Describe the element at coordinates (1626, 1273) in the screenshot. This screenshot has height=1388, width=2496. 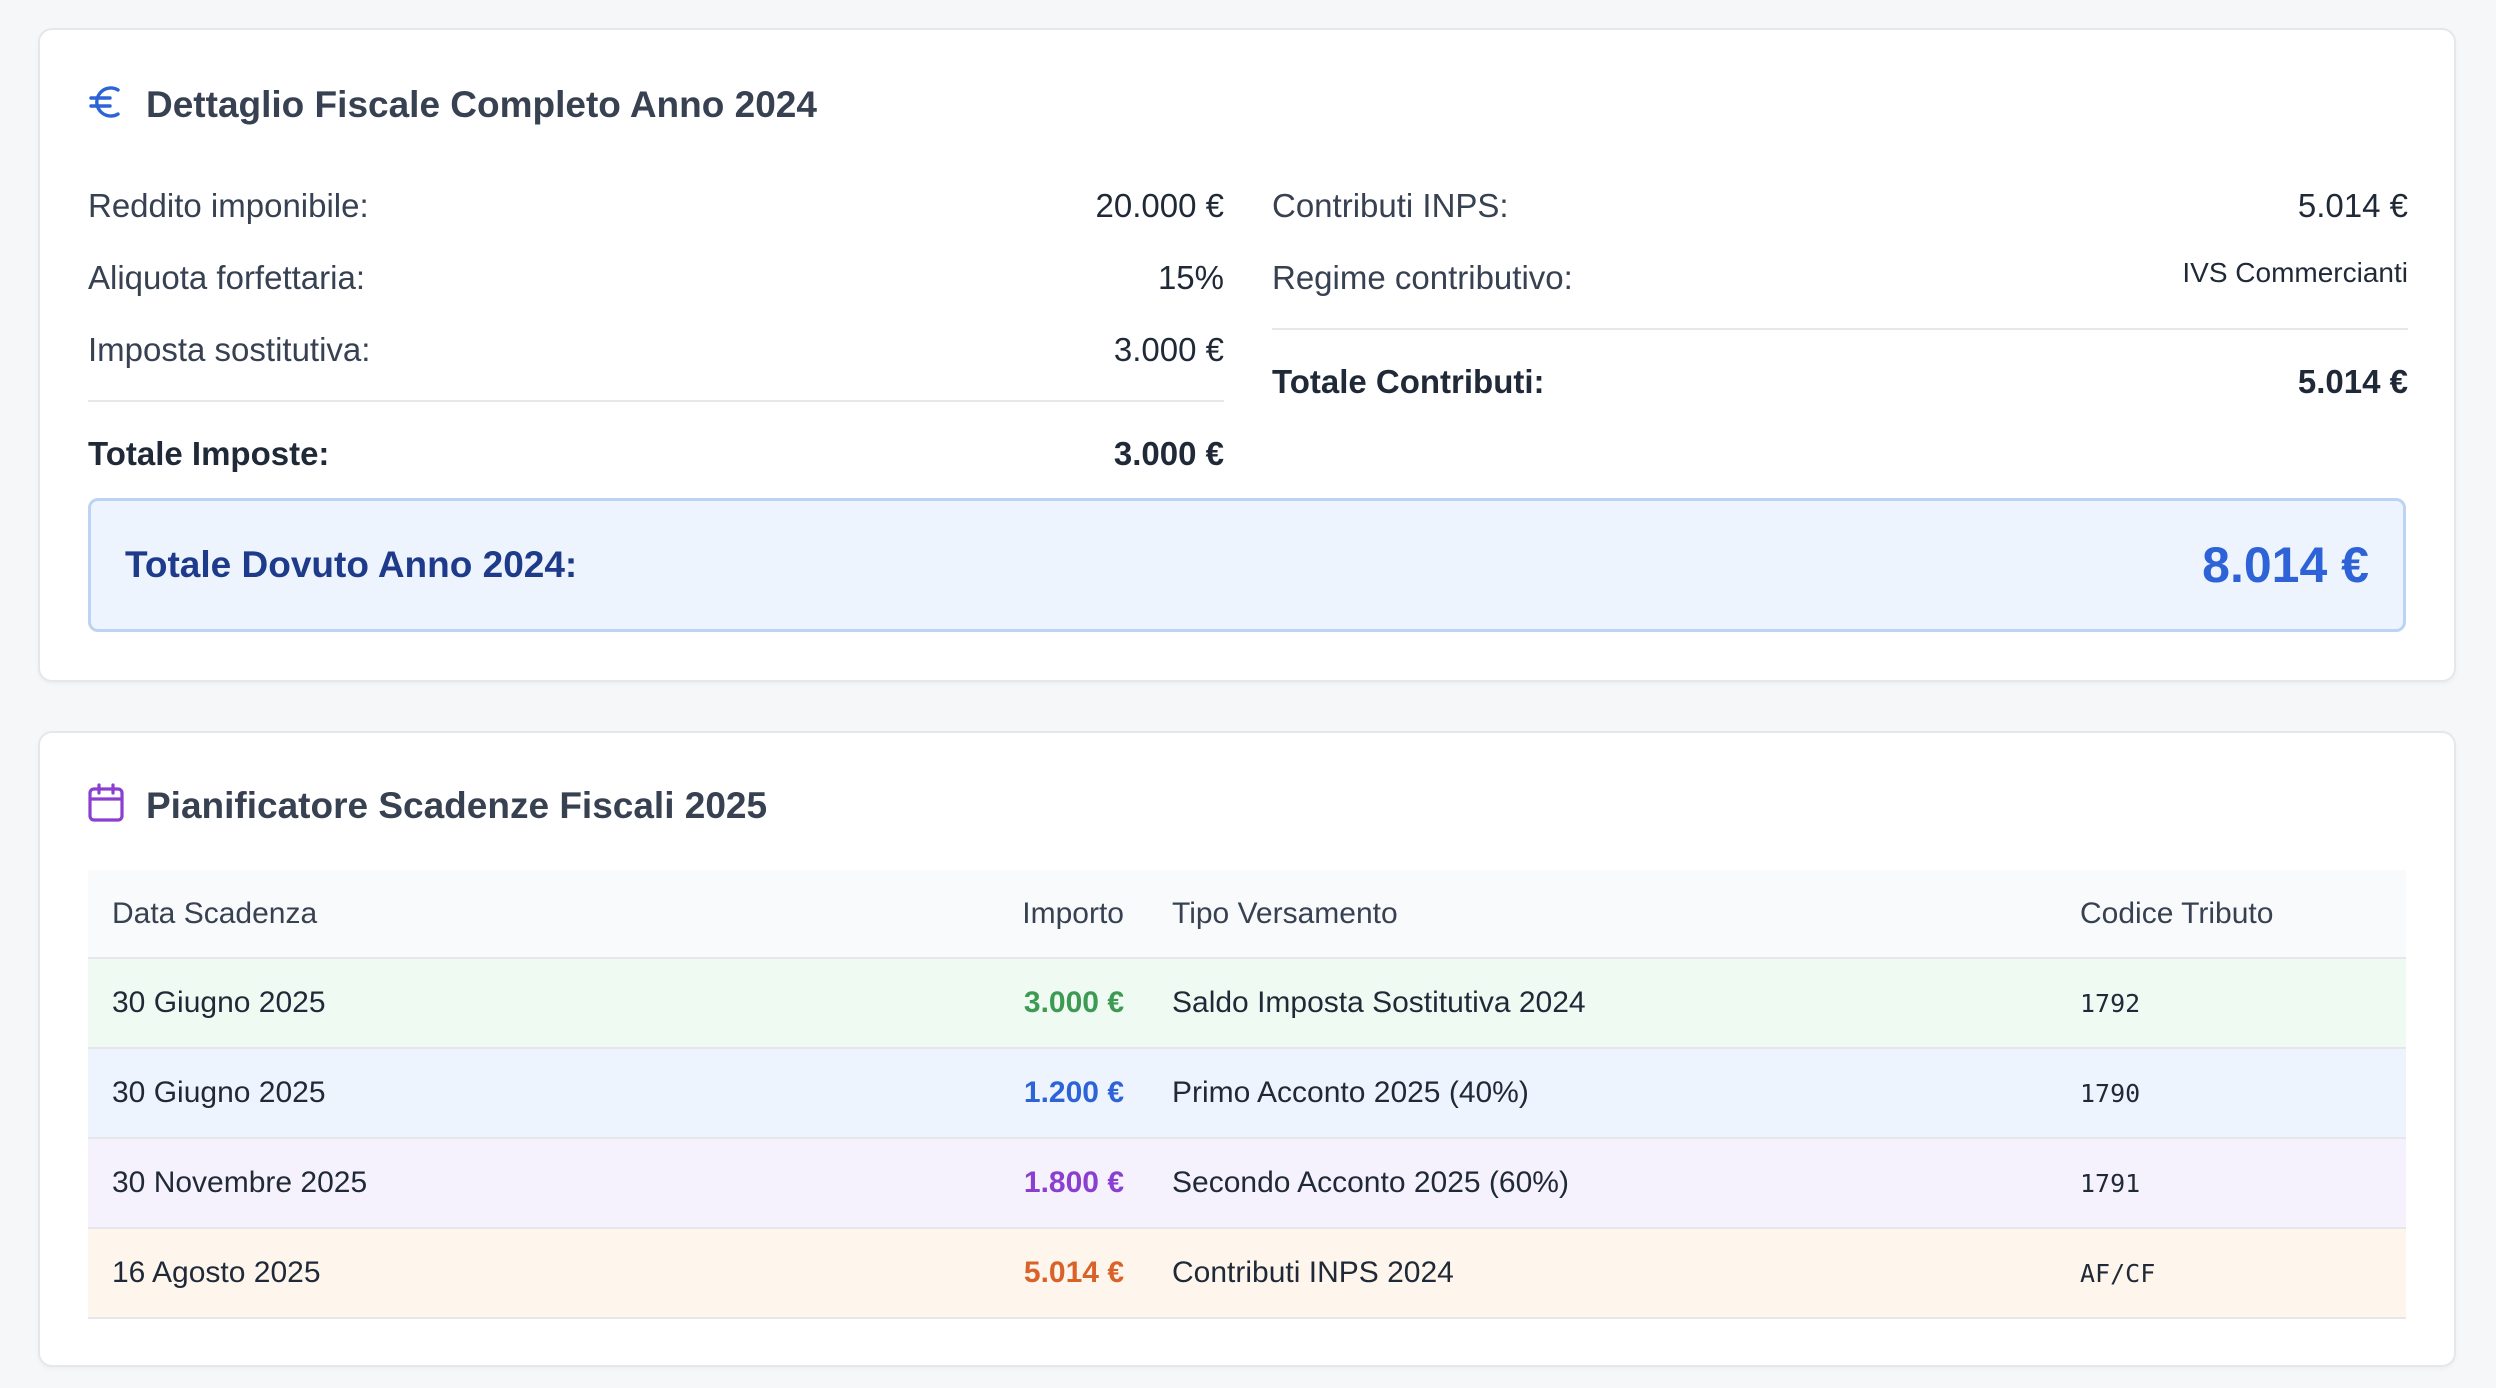
I see `cell-type: Contributi INPS 2024` at that location.